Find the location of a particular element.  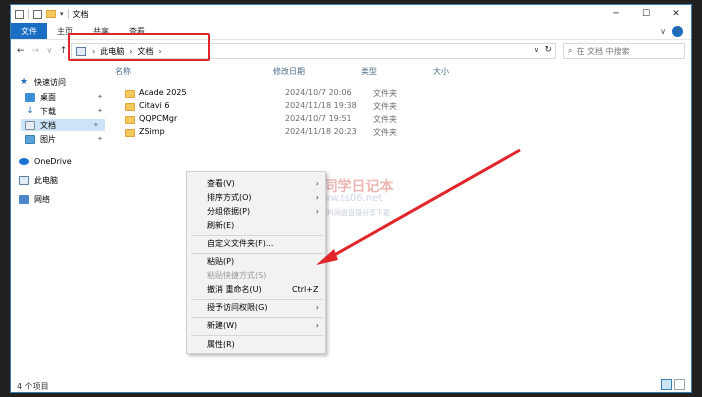

annotation-arrow is located at coordinates (418, 206).